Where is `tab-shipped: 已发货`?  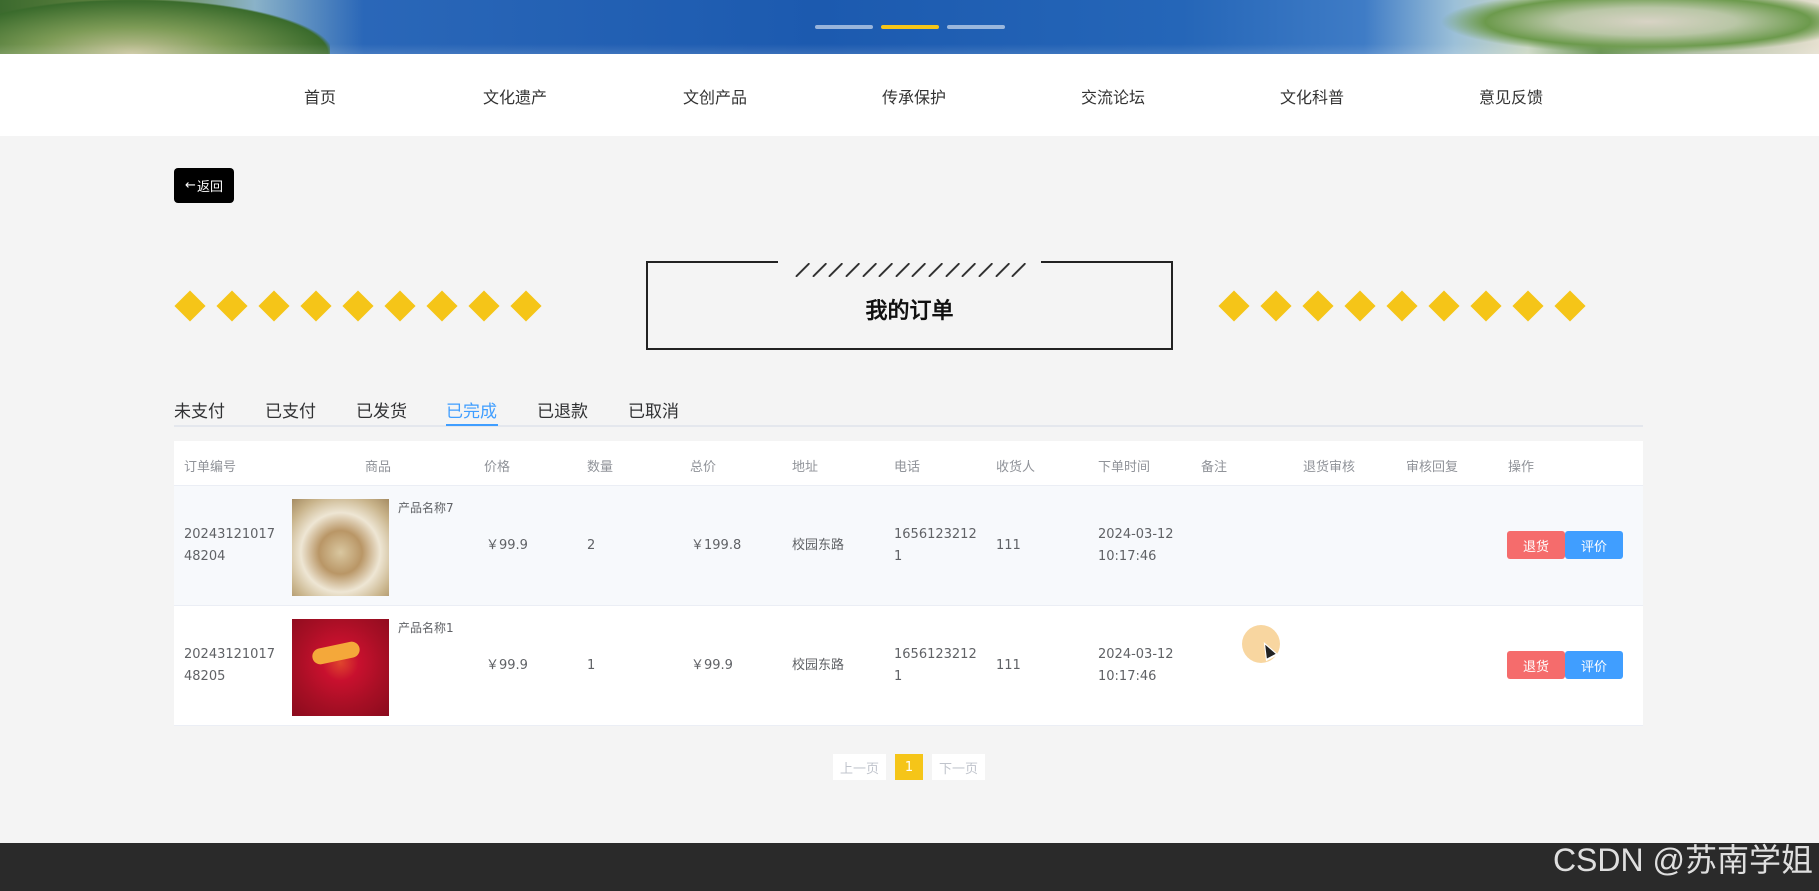 tab-shipped: 已发货 is located at coordinates (381, 412).